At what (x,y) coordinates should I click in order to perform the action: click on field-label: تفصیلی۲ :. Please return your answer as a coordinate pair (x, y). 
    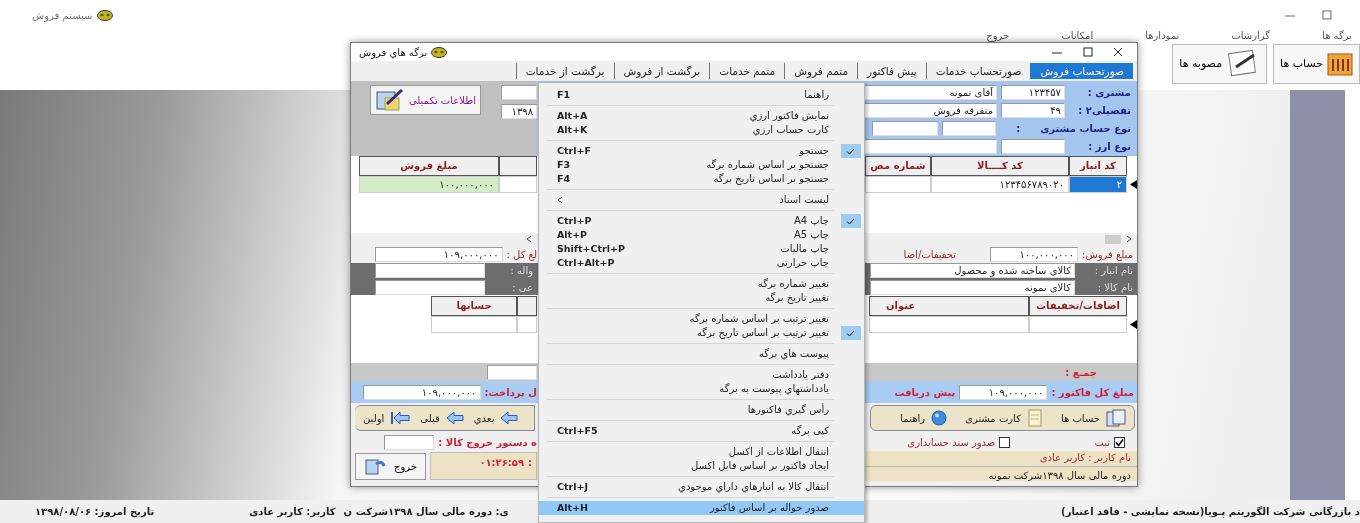
    Looking at the image, I should click on (1104, 110).